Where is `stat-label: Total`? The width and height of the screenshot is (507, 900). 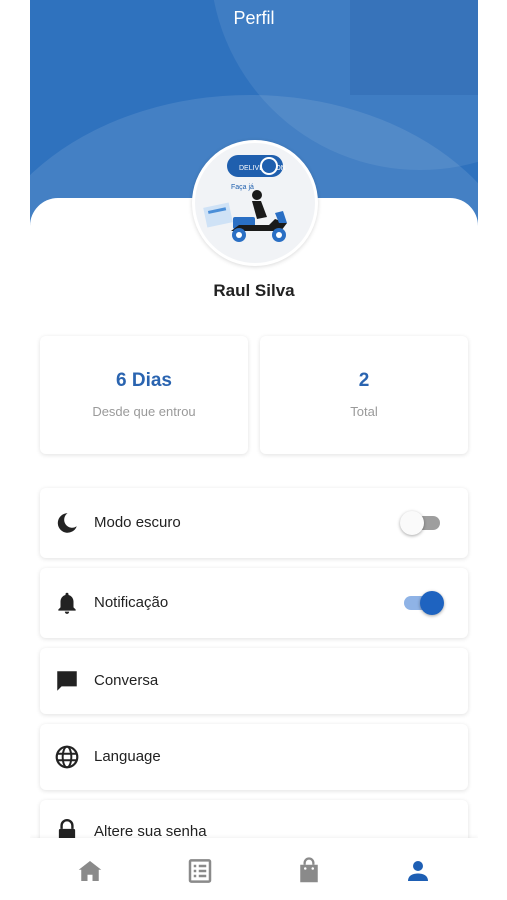 stat-label: Total is located at coordinates (364, 411).